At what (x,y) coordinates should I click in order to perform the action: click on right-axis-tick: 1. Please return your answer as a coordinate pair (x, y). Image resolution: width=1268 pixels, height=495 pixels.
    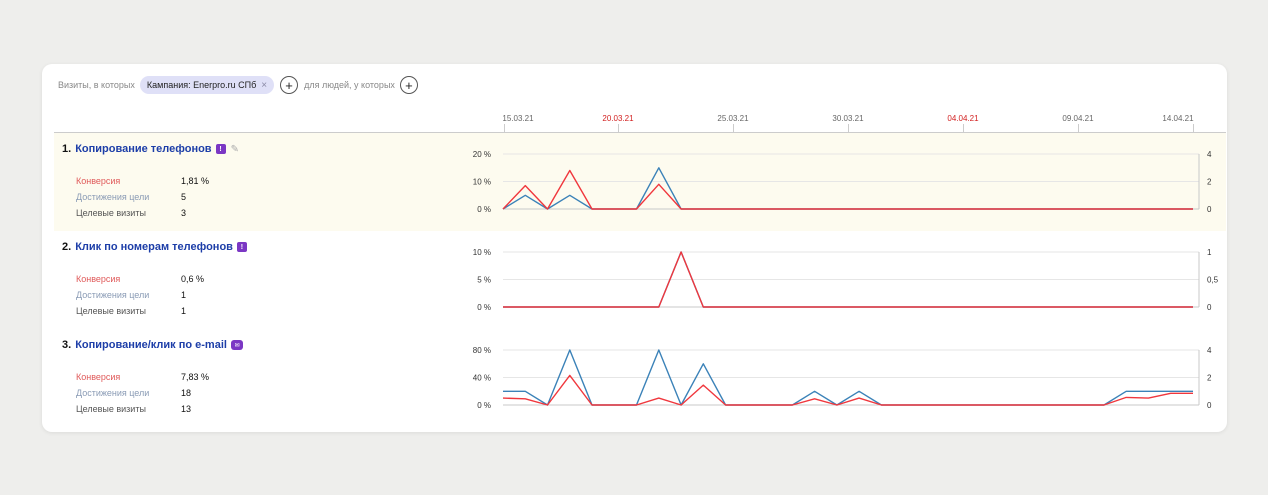
    Looking at the image, I should click on (1209, 252).